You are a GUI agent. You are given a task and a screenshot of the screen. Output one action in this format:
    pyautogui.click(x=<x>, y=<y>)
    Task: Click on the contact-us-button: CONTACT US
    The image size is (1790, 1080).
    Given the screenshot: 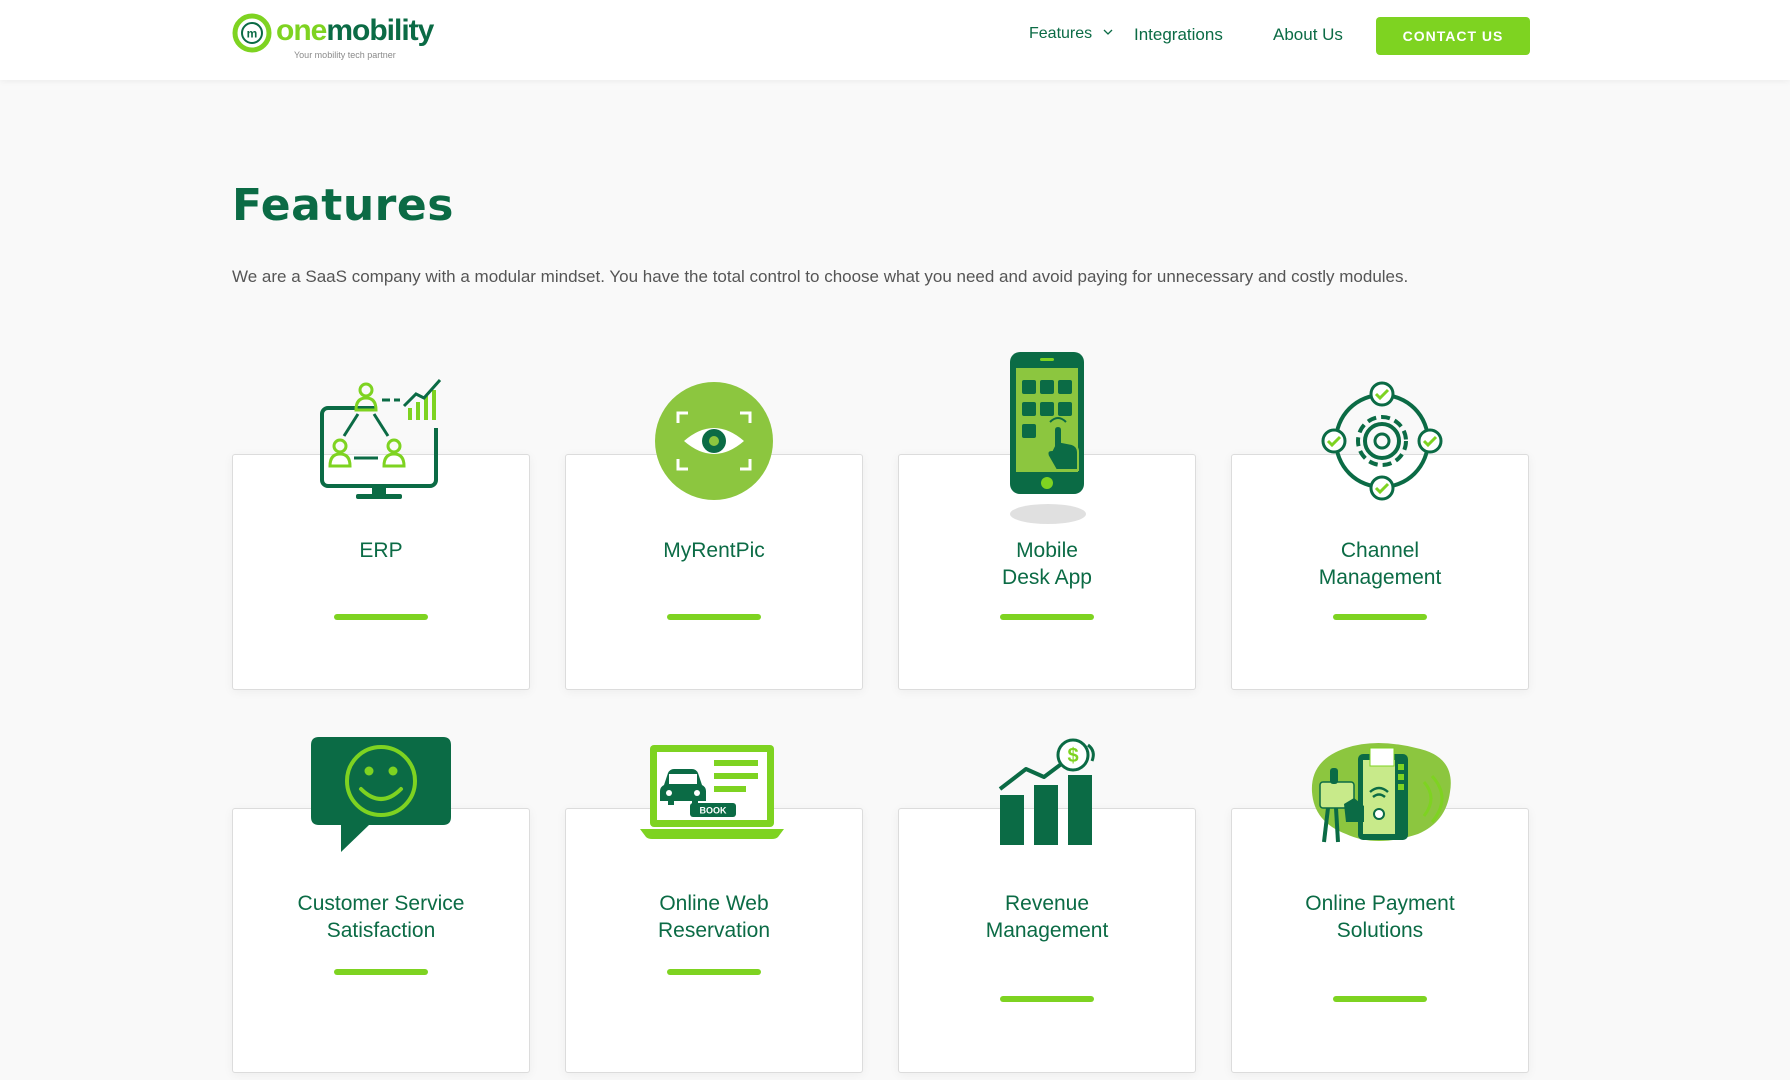 What is the action you would take?
    pyautogui.click(x=1453, y=36)
    